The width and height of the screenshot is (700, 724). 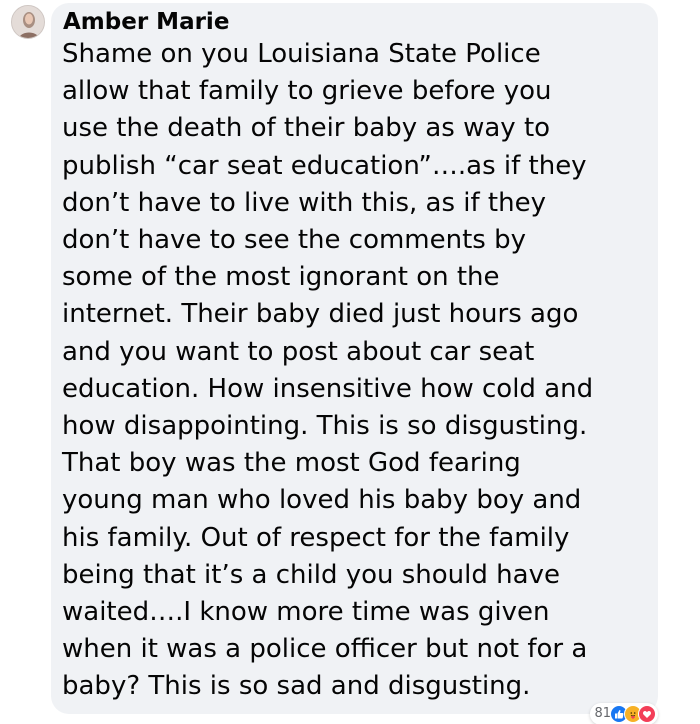 What do you see at coordinates (304, 202) in the screenshot?
I see `comment-line: don’t have to live with this, as if they` at bounding box center [304, 202].